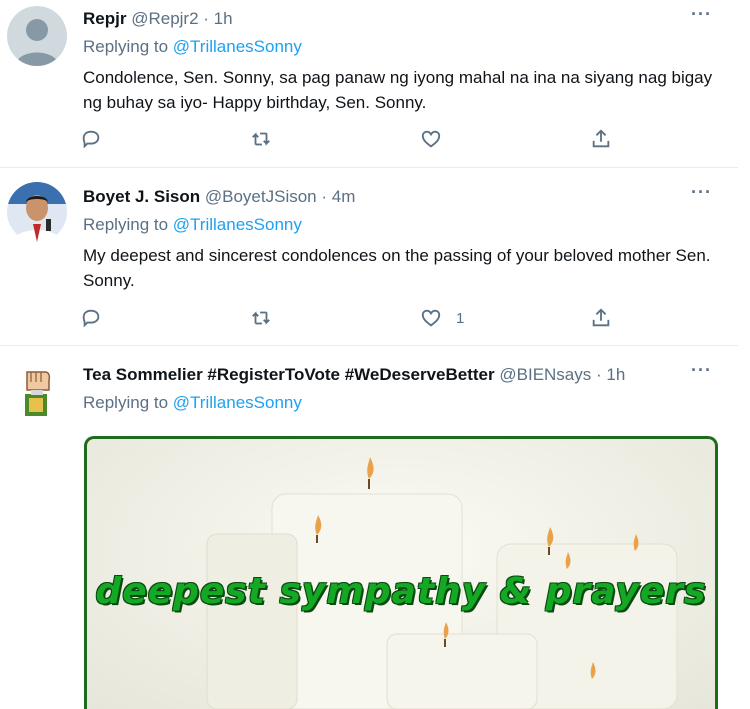 This screenshot has width=750, height=709. What do you see at coordinates (442, 318) in the screenshot?
I see `like-button: 1` at bounding box center [442, 318].